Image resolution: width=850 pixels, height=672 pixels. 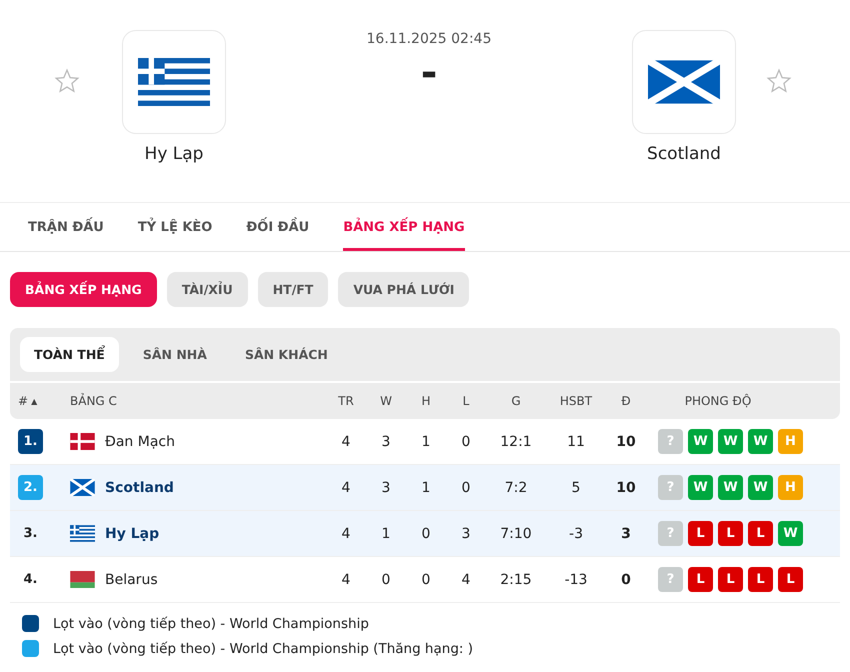 I want to click on table-cell-text: -13, so click(x=576, y=580).